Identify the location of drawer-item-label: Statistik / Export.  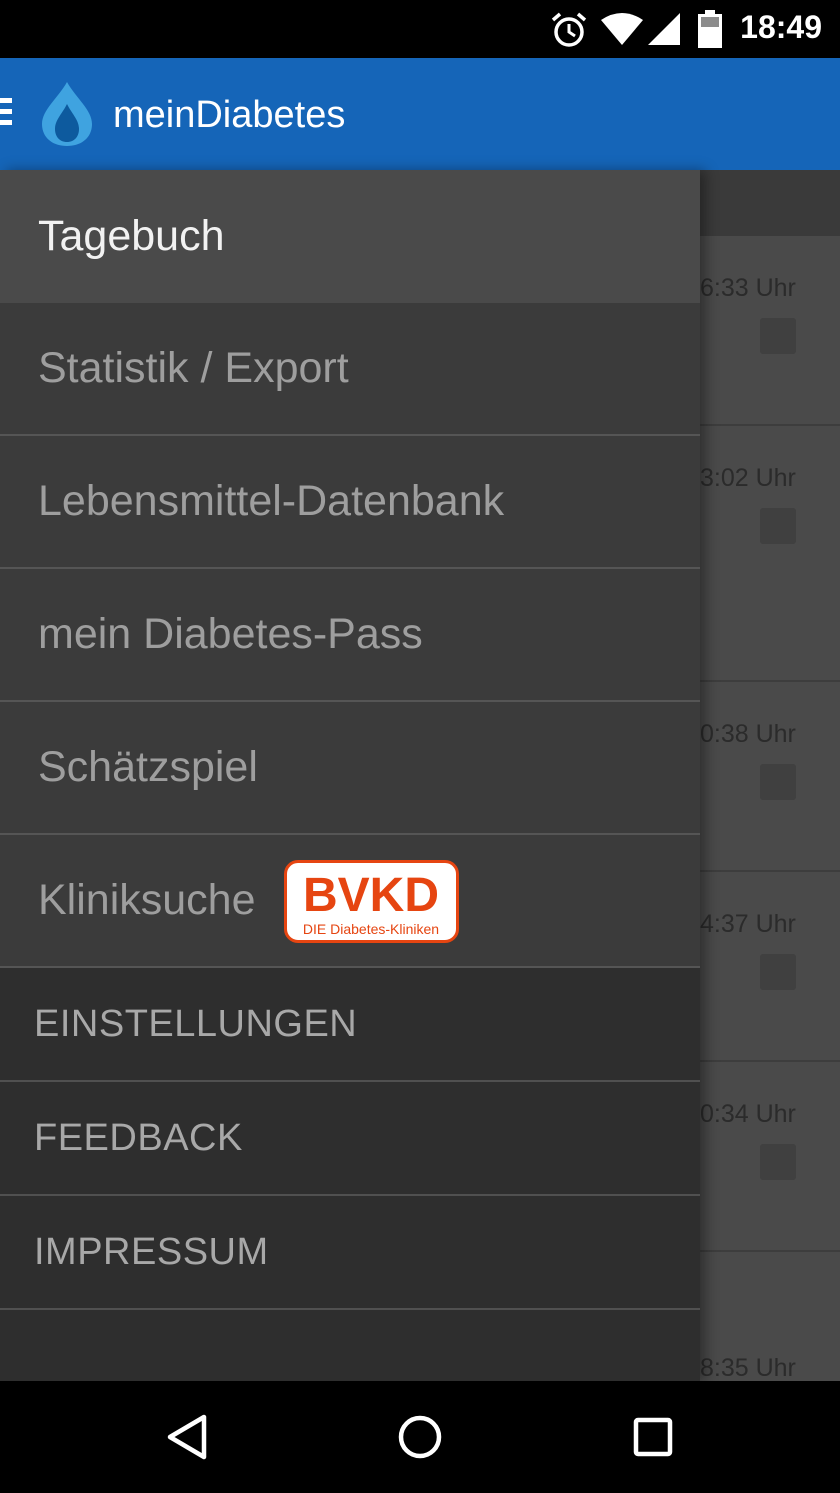
(193, 368).